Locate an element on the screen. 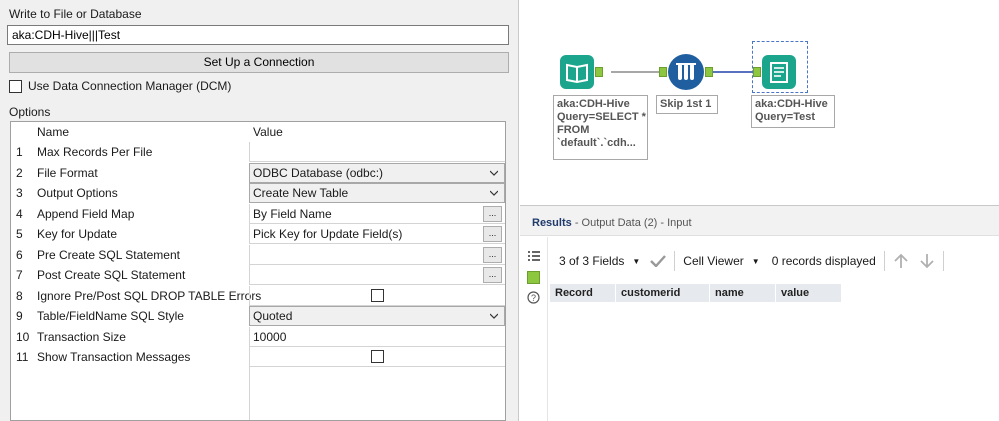 This screenshot has width=999, height=421. input-data-tool is located at coordinates (577, 72).